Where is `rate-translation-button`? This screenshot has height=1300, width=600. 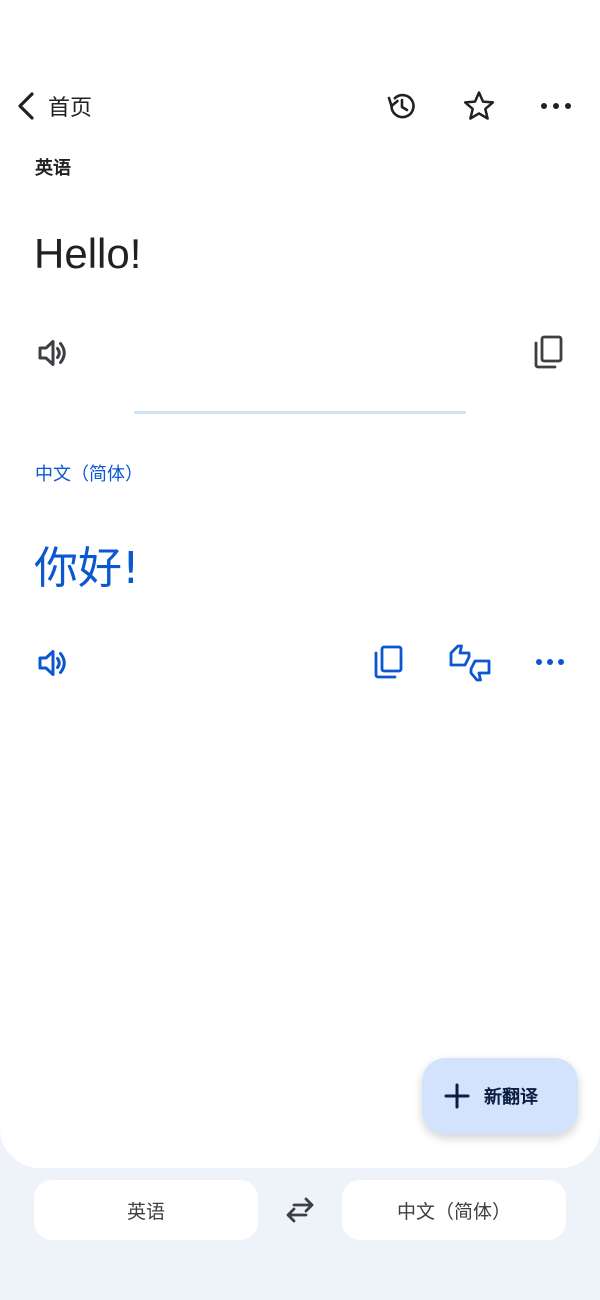 rate-translation-button is located at coordinates (470, 663).